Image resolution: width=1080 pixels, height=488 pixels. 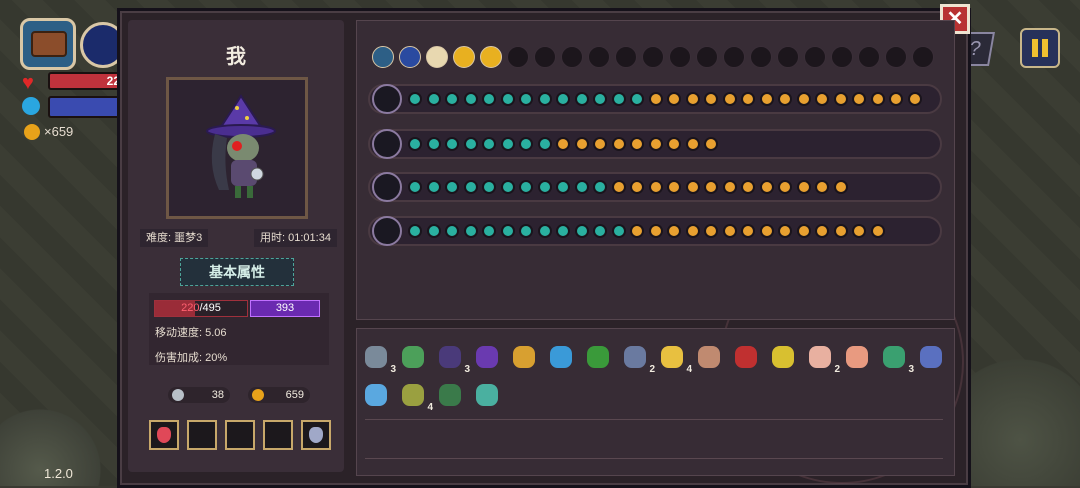 What do you see at coordinates (598, 357) in the screenshot?
I see `plant-item` at bounding box center [598, 357].